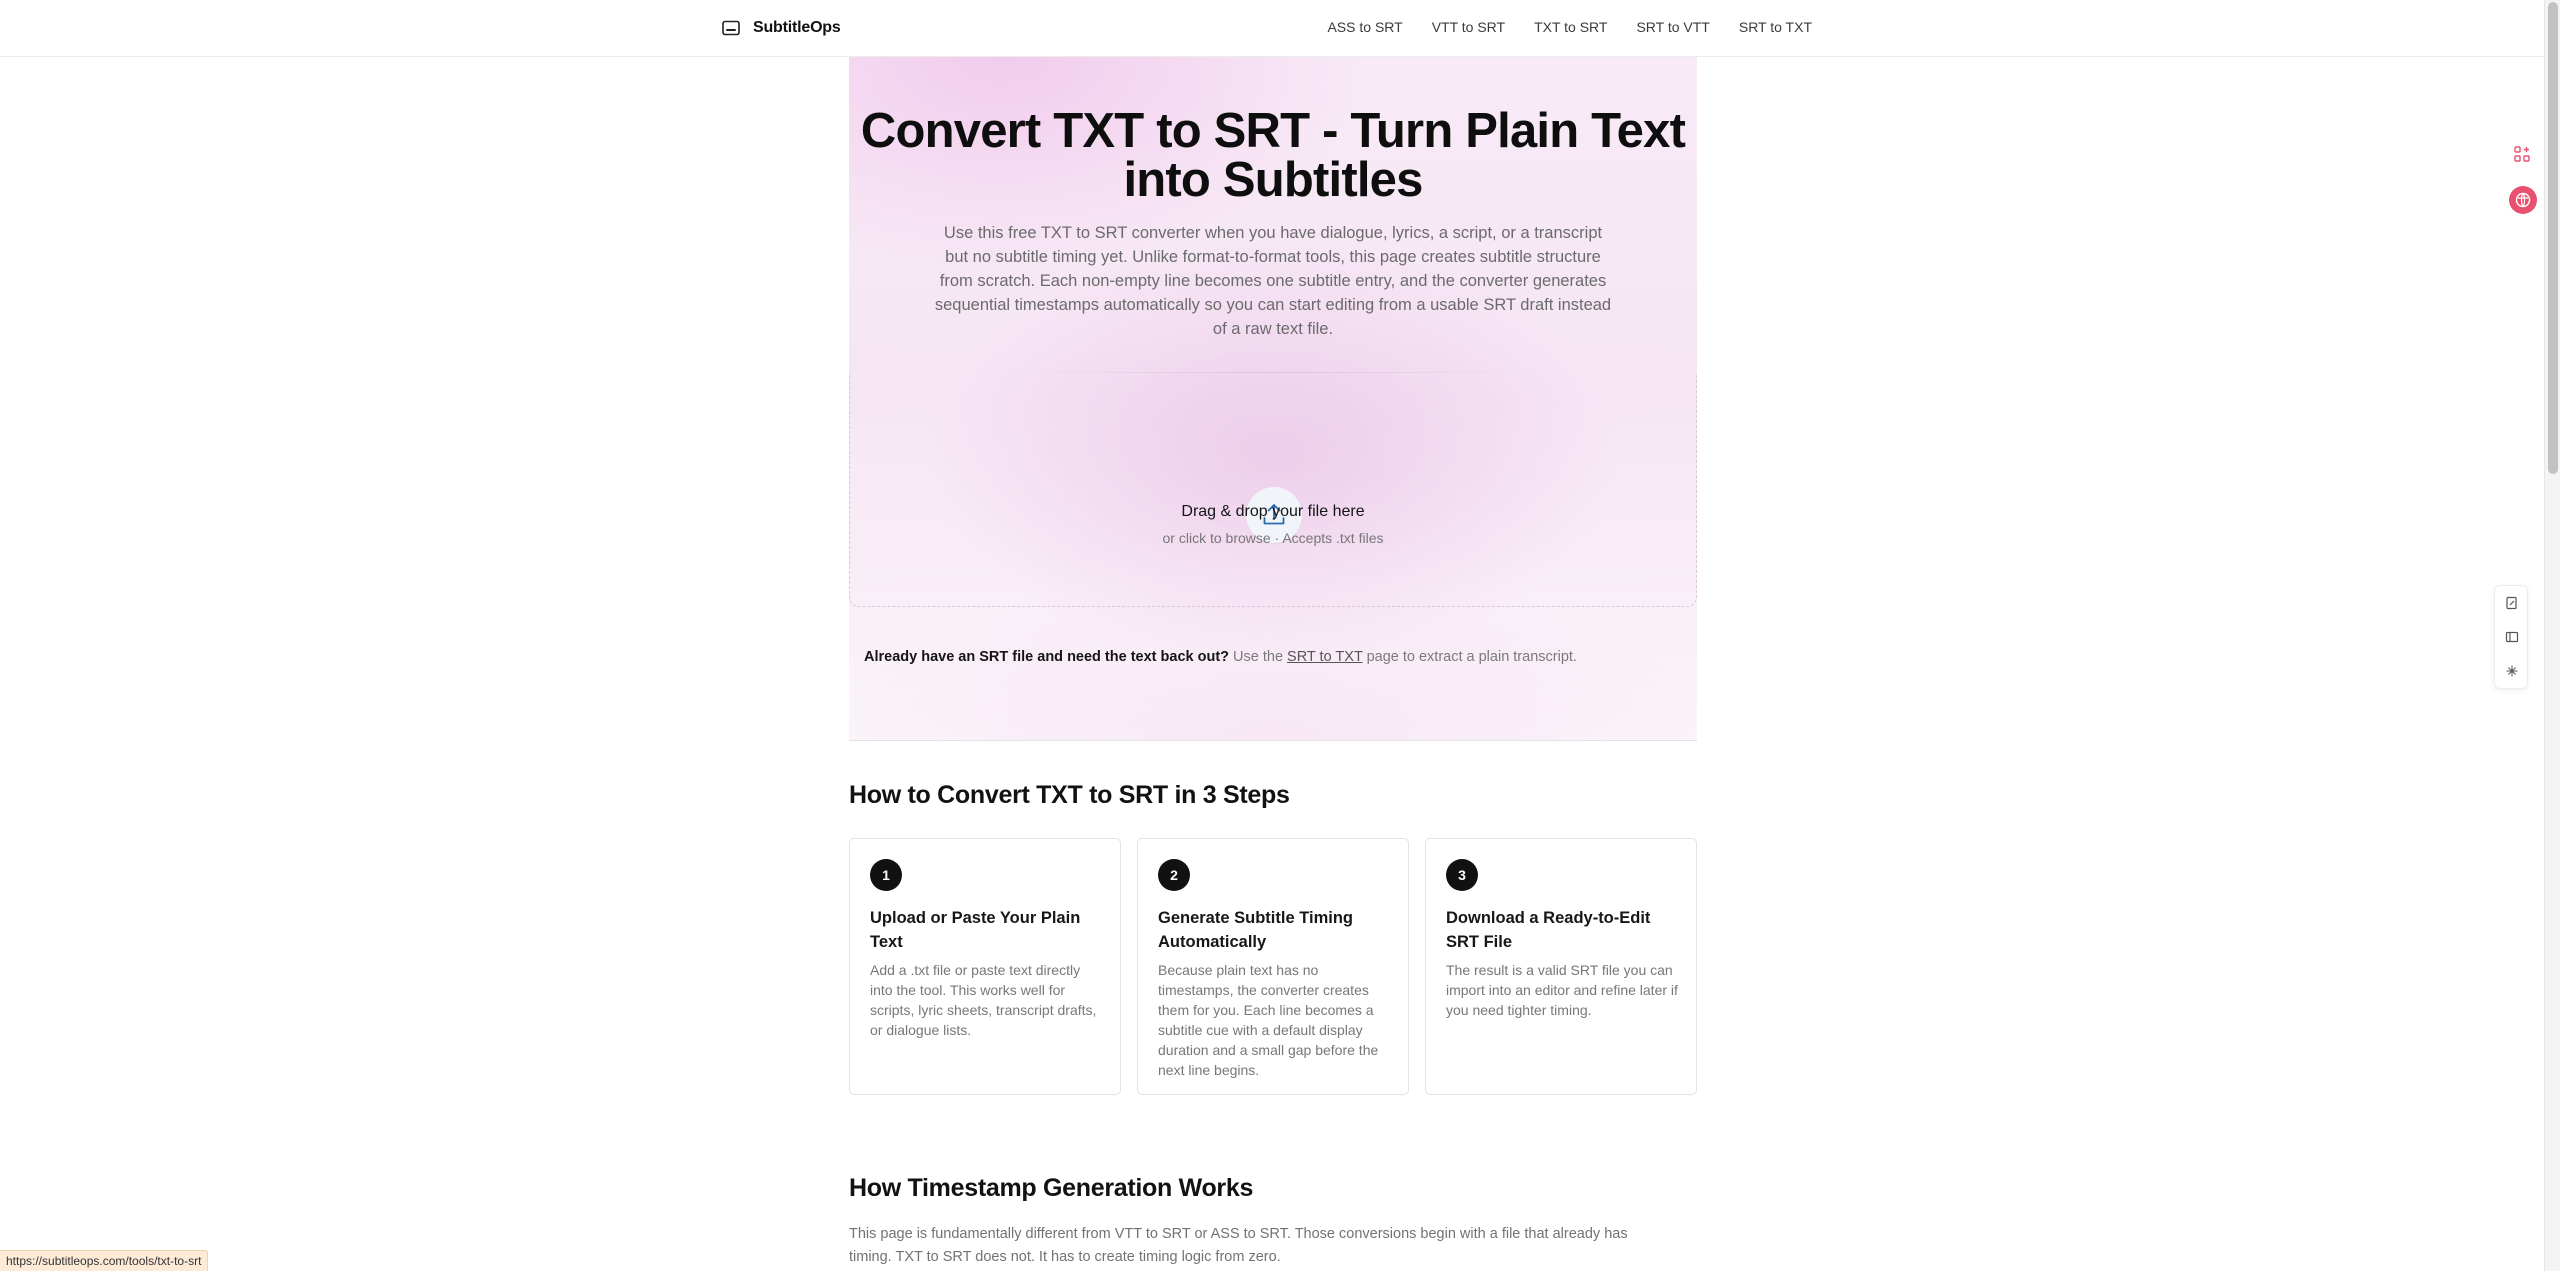 This screenshot has width=2560, height=1271. What do you see at coordinates (1051, 1188) in the screenshot?
I see `timestamp-heading: How Timestamp Generation Works` at bounding box center [1051, 1188].